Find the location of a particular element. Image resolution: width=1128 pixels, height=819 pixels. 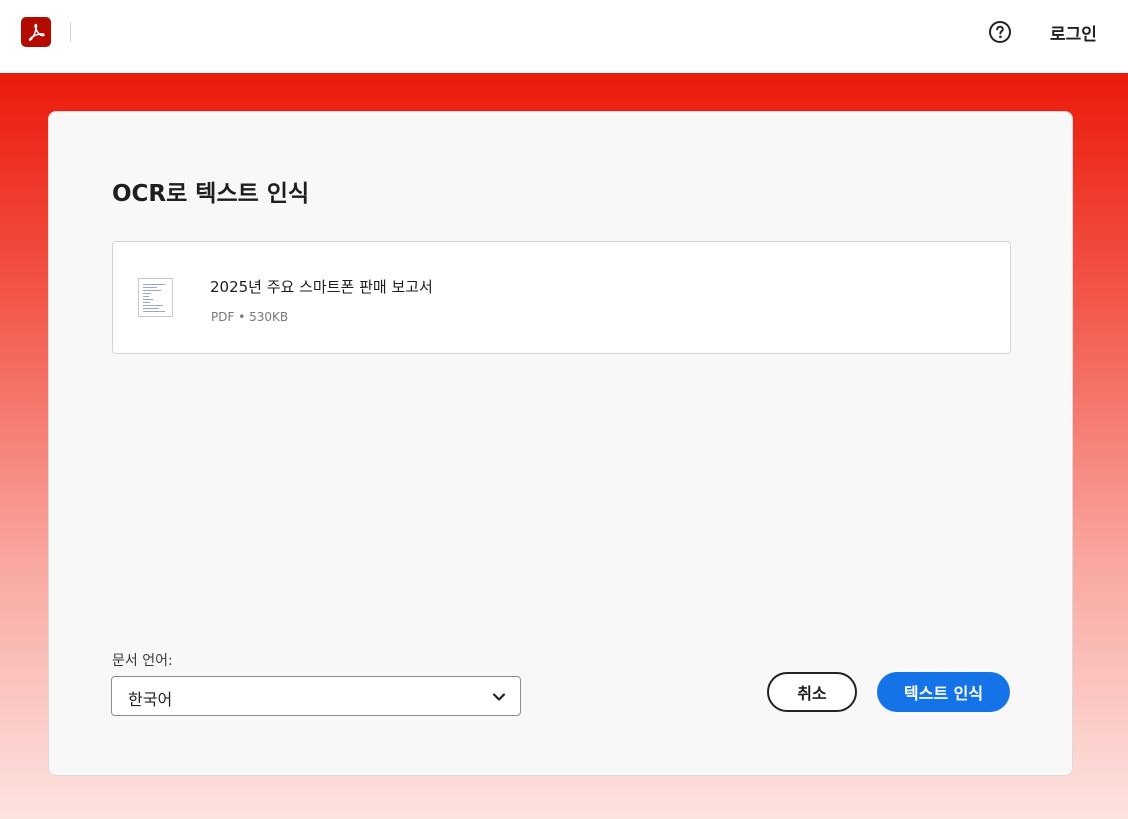

adobe-acrobat-icon is located at coordinates (36, 32).